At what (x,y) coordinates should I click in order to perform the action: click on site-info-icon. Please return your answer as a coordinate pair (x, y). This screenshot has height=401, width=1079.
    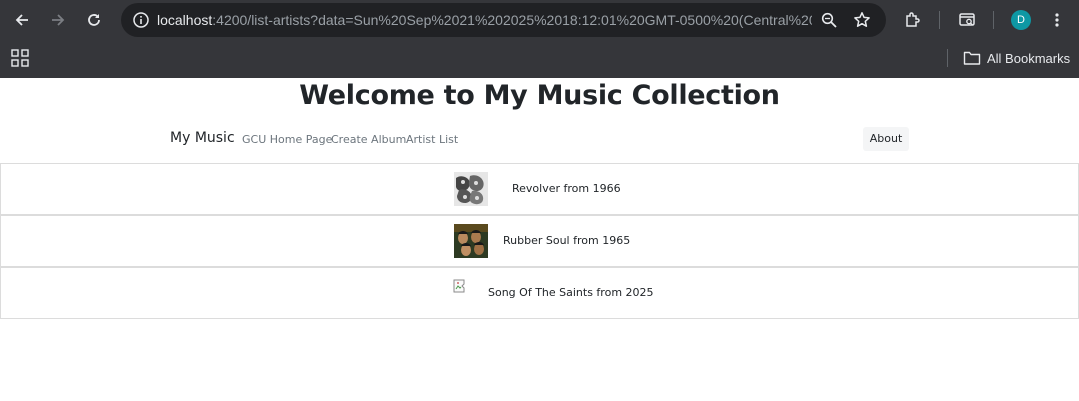
    Looking at the image, I should click on (141, 20).